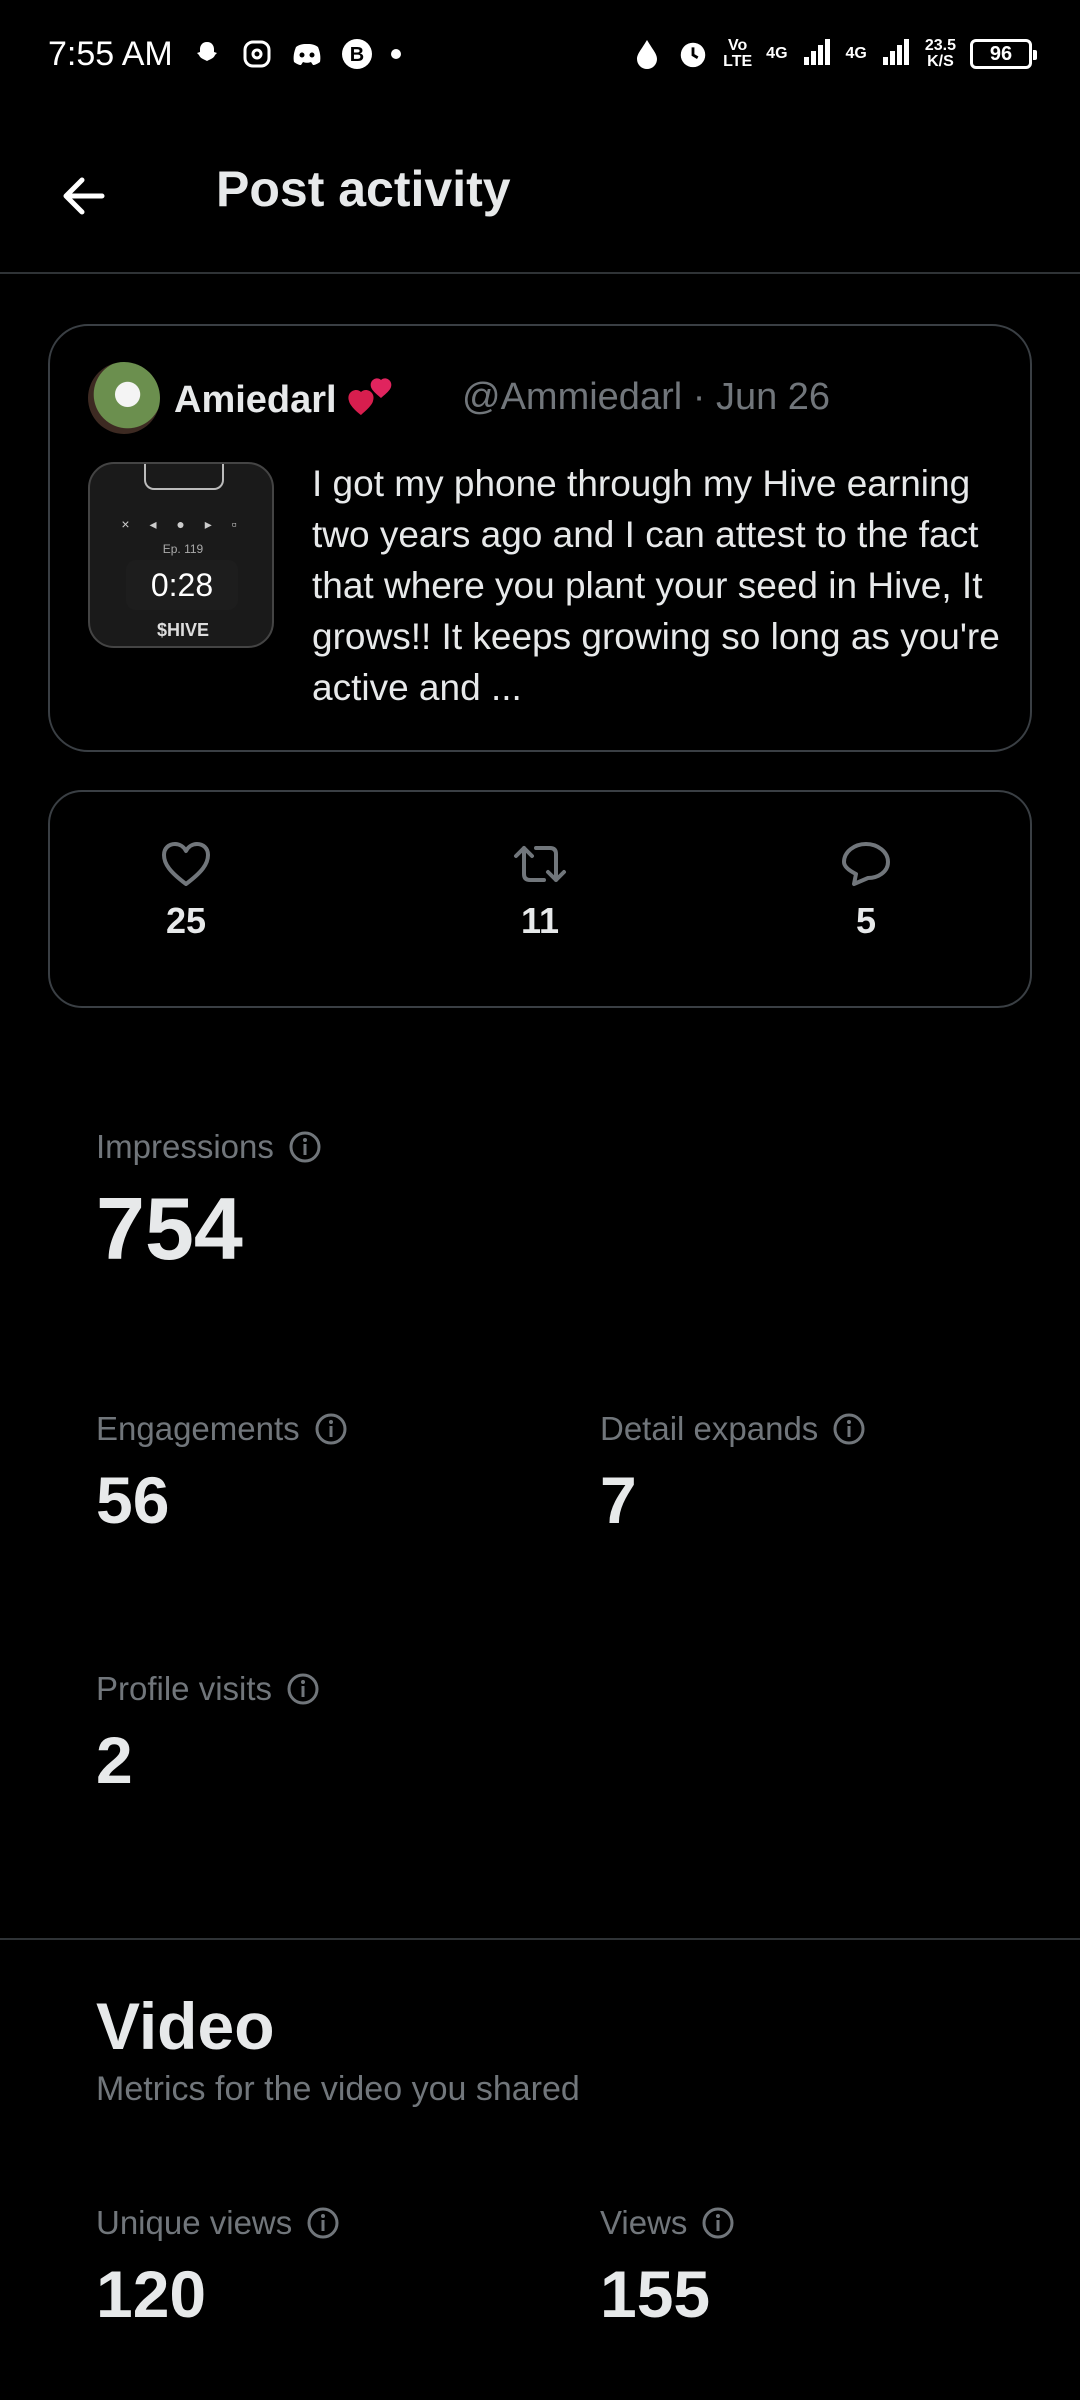 The width and height of the screenshot is (1080, 2400). Describe the element at coordinates (644, 2222) in the screenshot. I see `views-label: Views` at that location.